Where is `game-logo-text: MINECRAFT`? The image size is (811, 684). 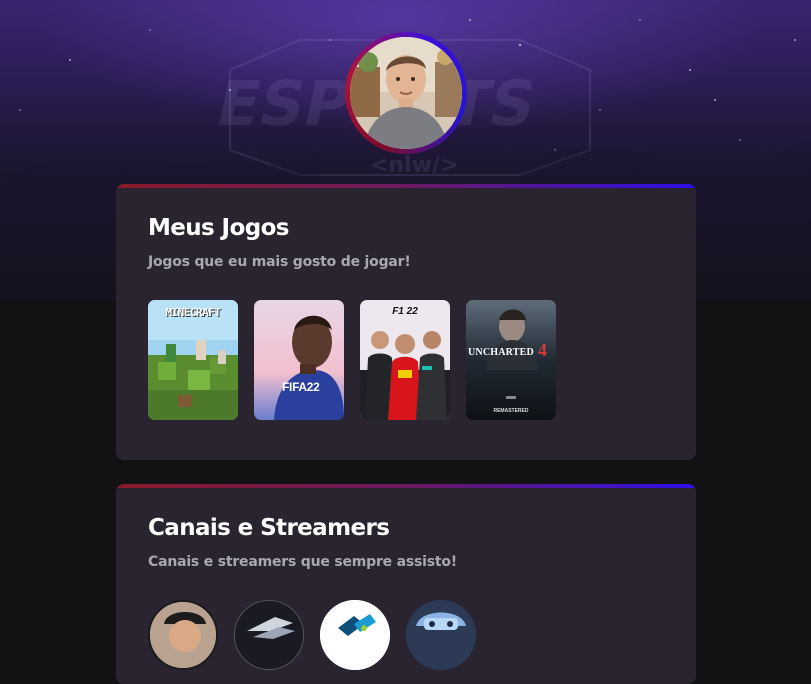 game-logo-text: MINECRAFT is located at coordinates (193, 312).